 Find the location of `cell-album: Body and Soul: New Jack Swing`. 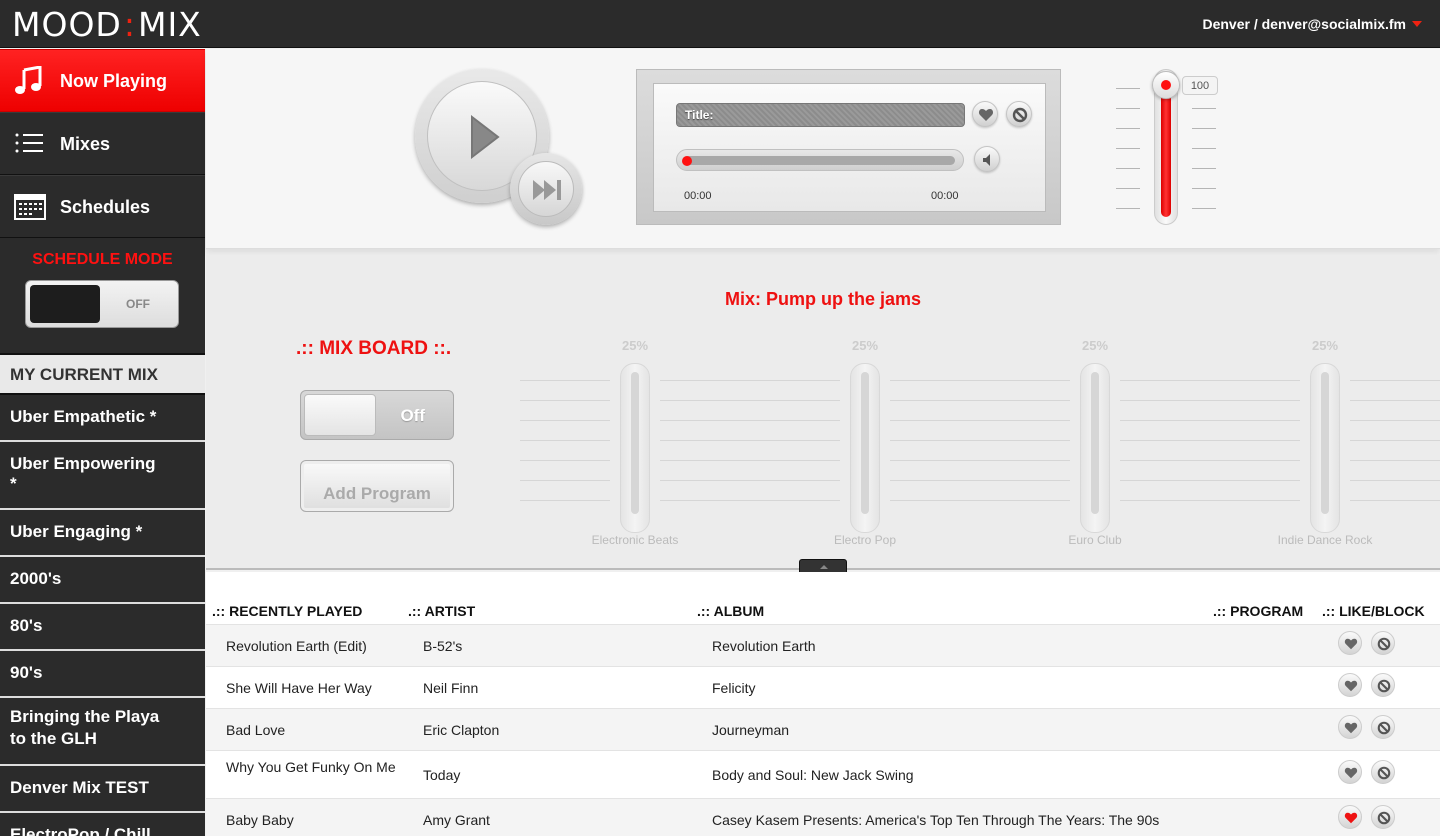

cell-album: Body and Soul: New Jack Swing is located at coordinates (813, 775).